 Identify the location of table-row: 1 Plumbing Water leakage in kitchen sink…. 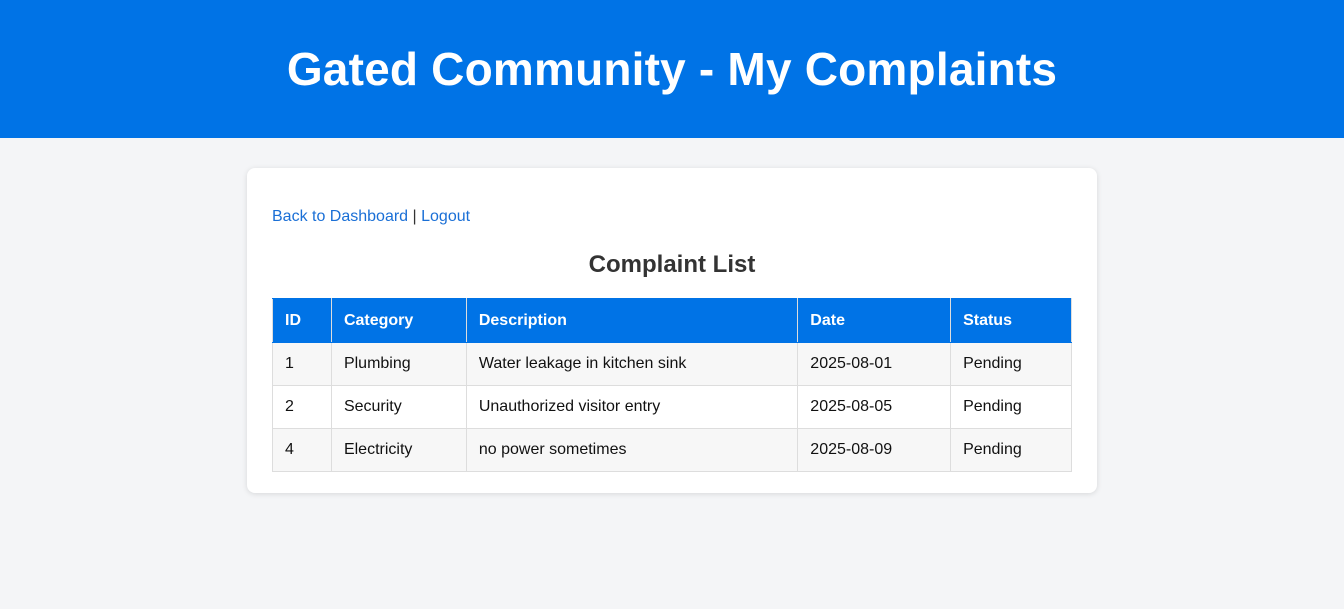
(672, 364).